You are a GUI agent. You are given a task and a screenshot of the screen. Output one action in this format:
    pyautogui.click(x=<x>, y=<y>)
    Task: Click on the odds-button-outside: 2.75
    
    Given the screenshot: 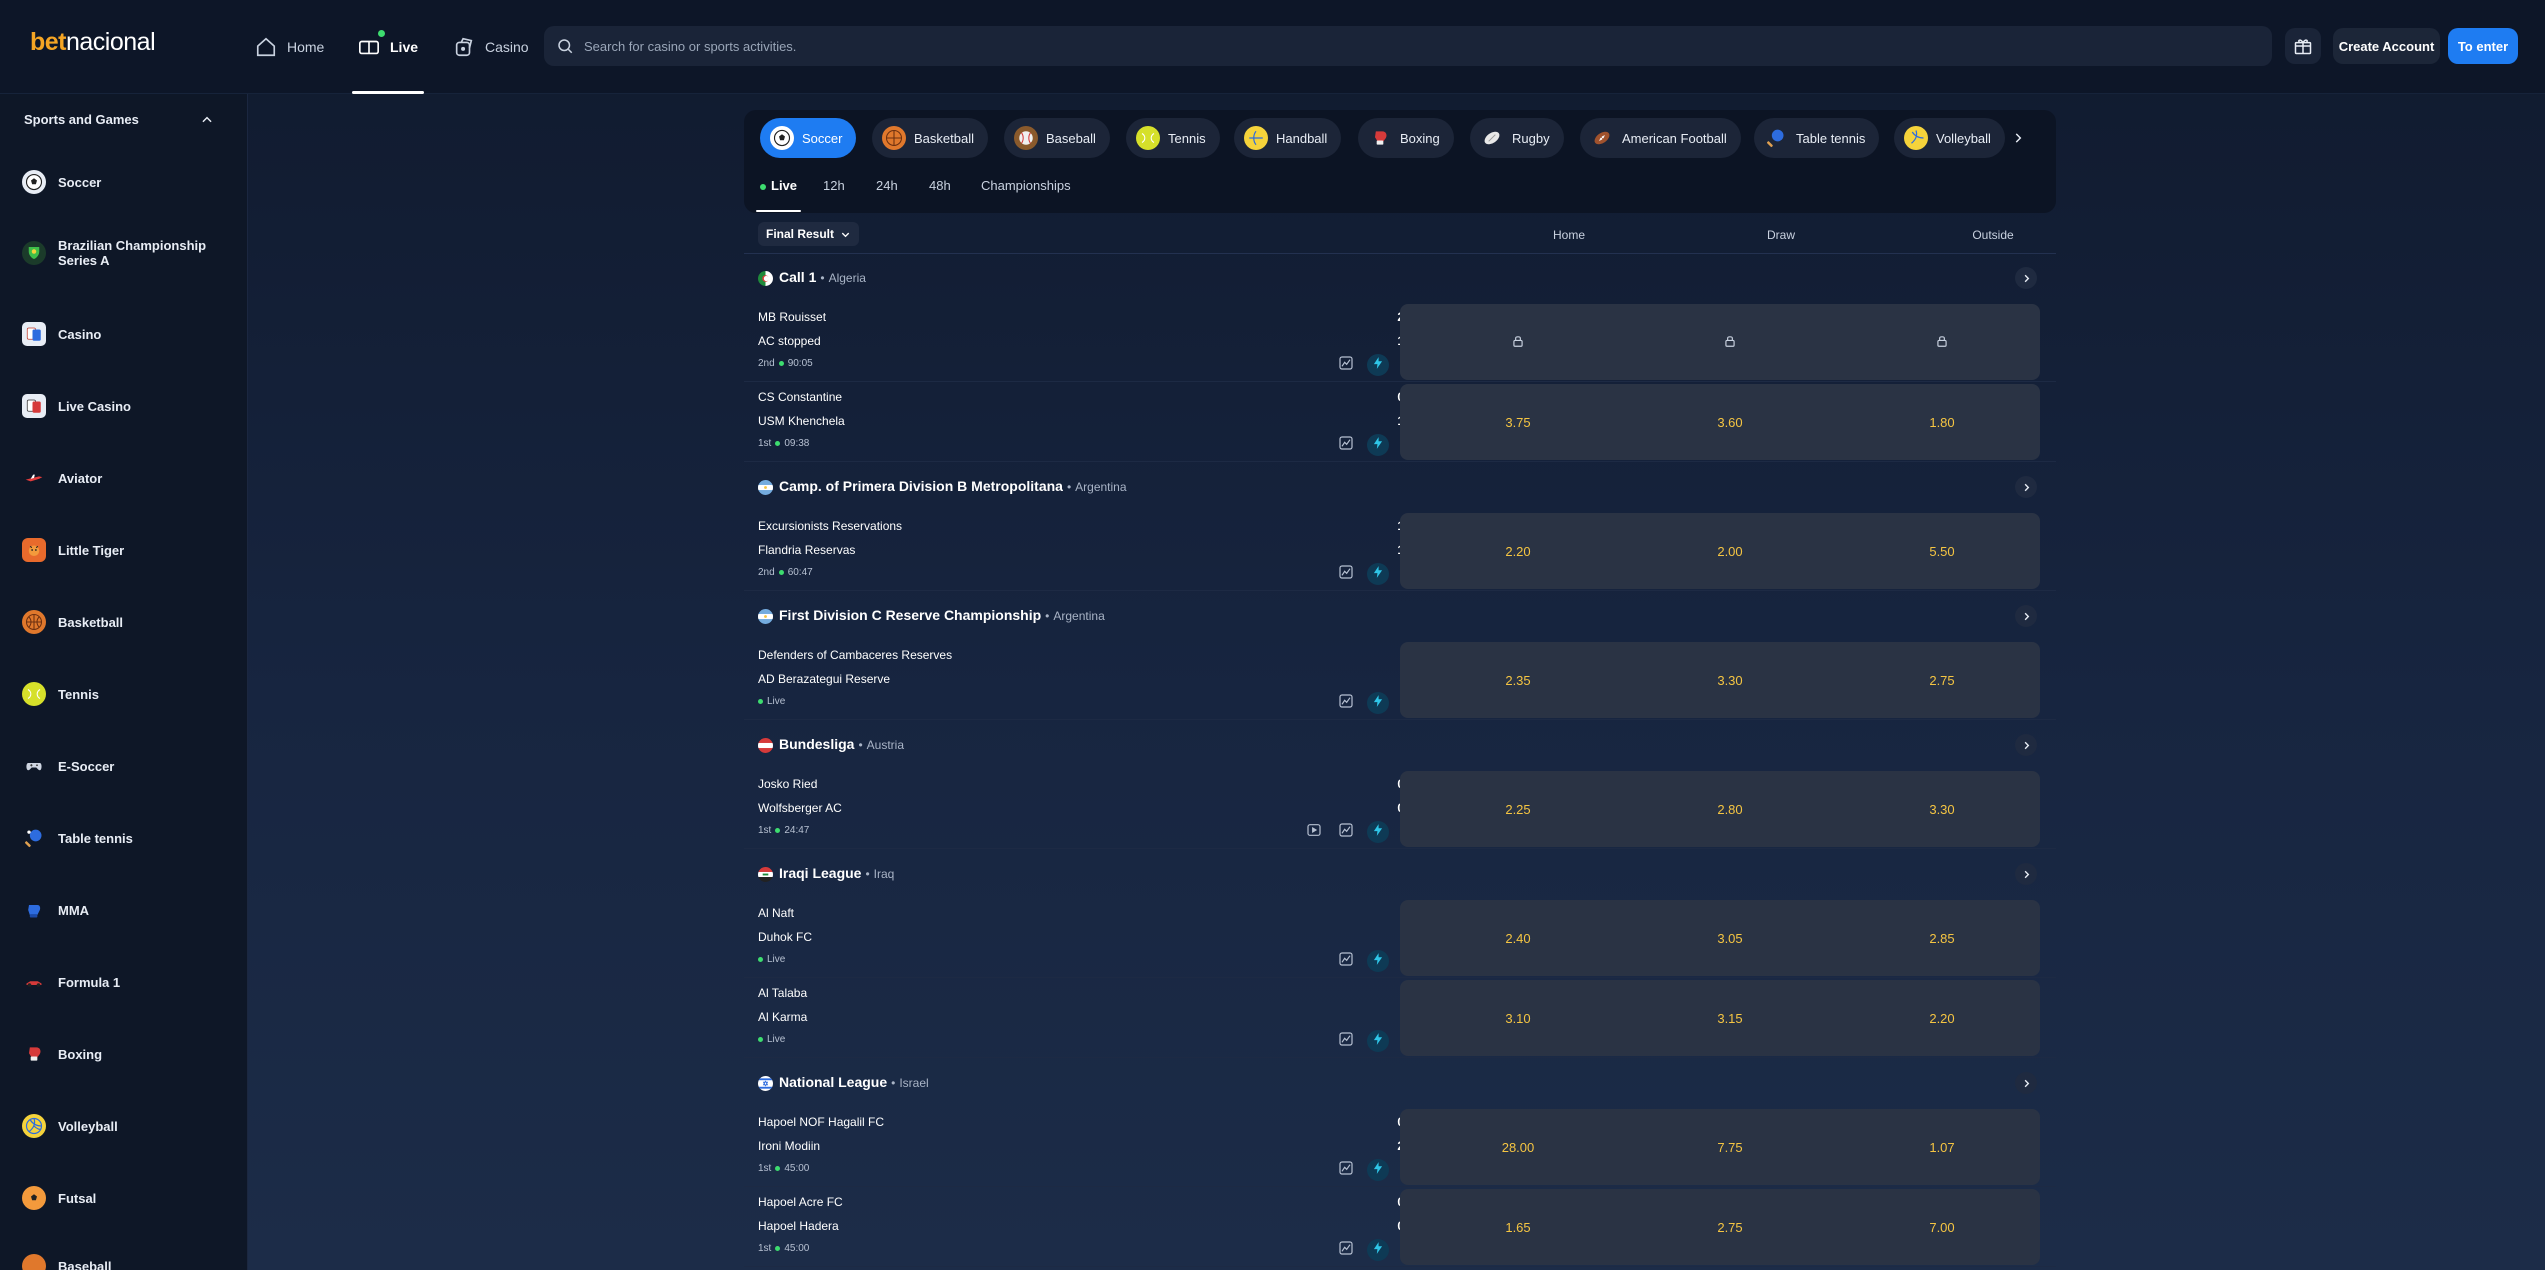 What is the action you would take?
    pyautogui.click(x=1942, y=680)
    